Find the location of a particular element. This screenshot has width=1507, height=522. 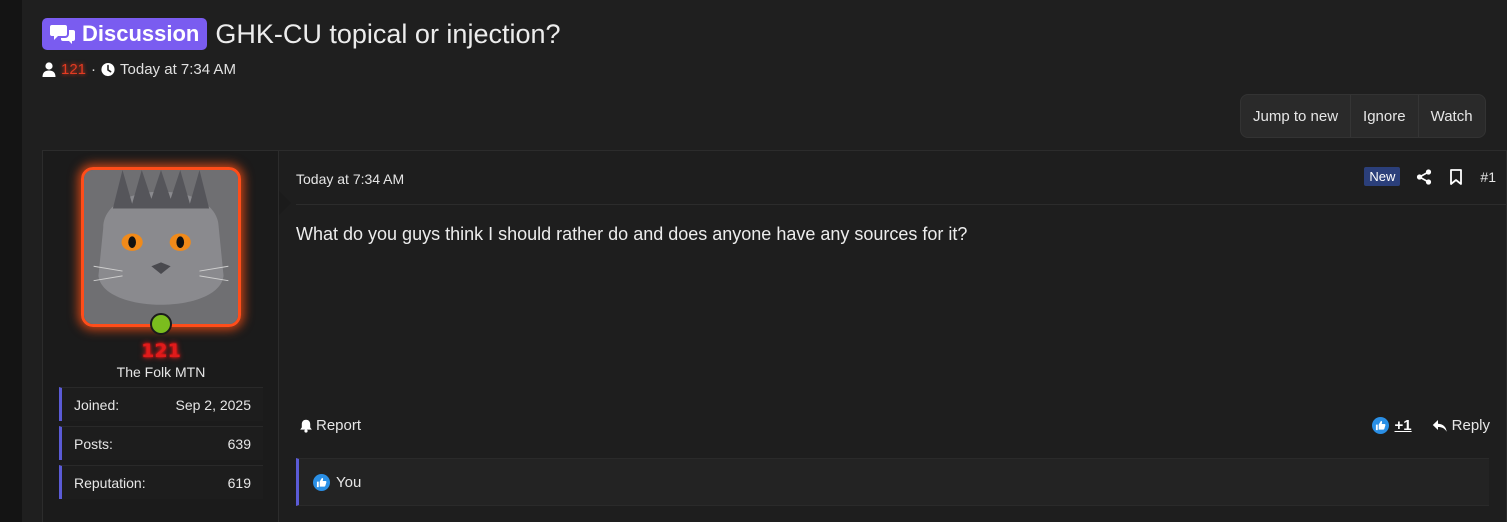

chat-bubbles-icon is located at coordinates (62, 34).